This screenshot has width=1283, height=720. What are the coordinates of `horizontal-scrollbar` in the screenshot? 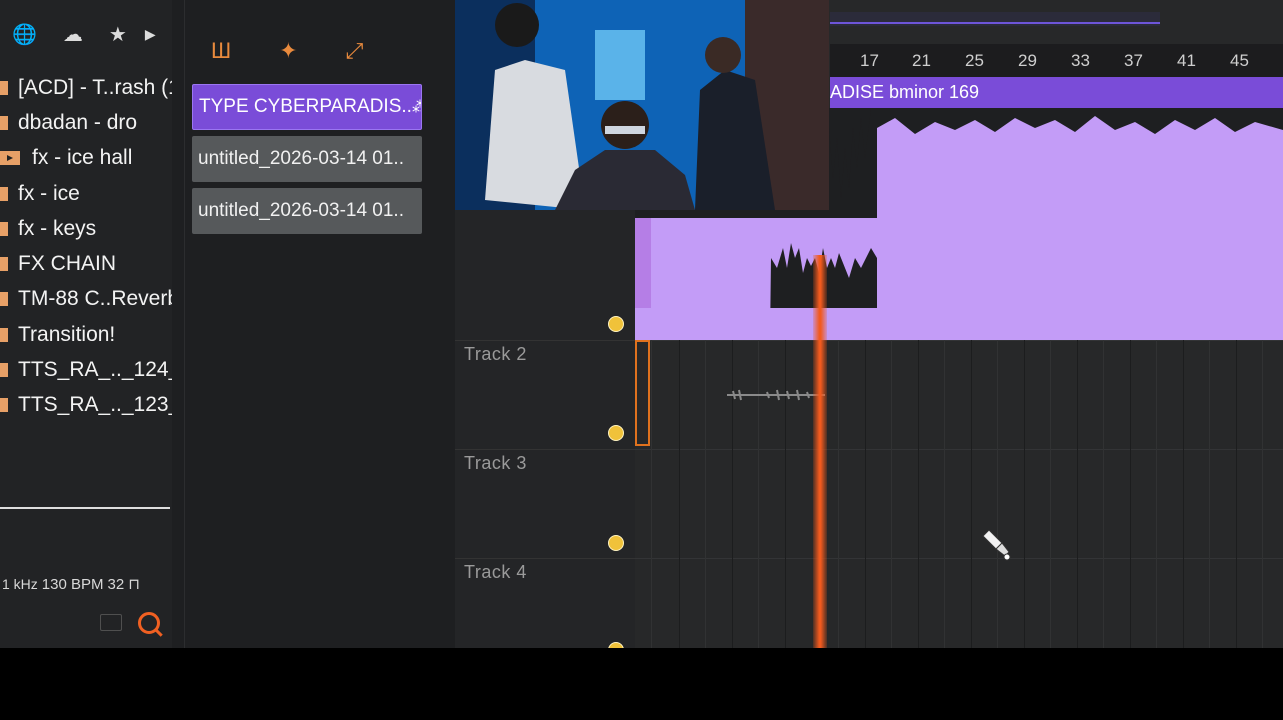 It's located at (995, 19).